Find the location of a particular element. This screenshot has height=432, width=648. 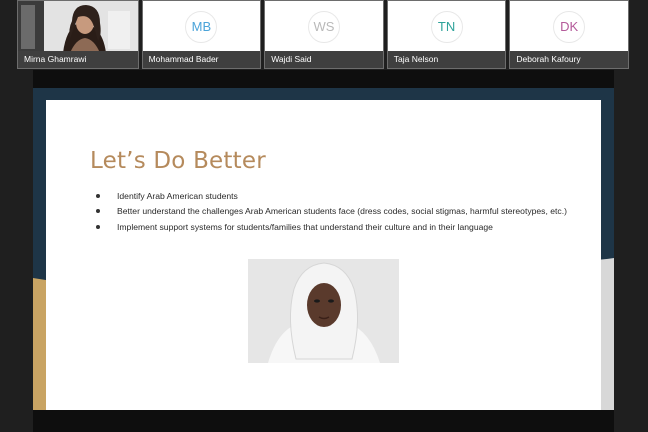

participant-tile-wajdi: WS Wajdi Said is located at coordinates (324, 34).